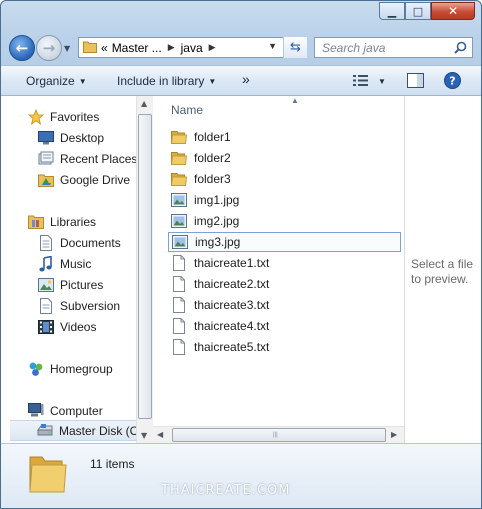 Image resolution: width=482 pixels, height=509 pixels. Describe the element at coordinates (220, 326) in the screenshot. I see `file-list-item: thaicreate4.txt` at that location.